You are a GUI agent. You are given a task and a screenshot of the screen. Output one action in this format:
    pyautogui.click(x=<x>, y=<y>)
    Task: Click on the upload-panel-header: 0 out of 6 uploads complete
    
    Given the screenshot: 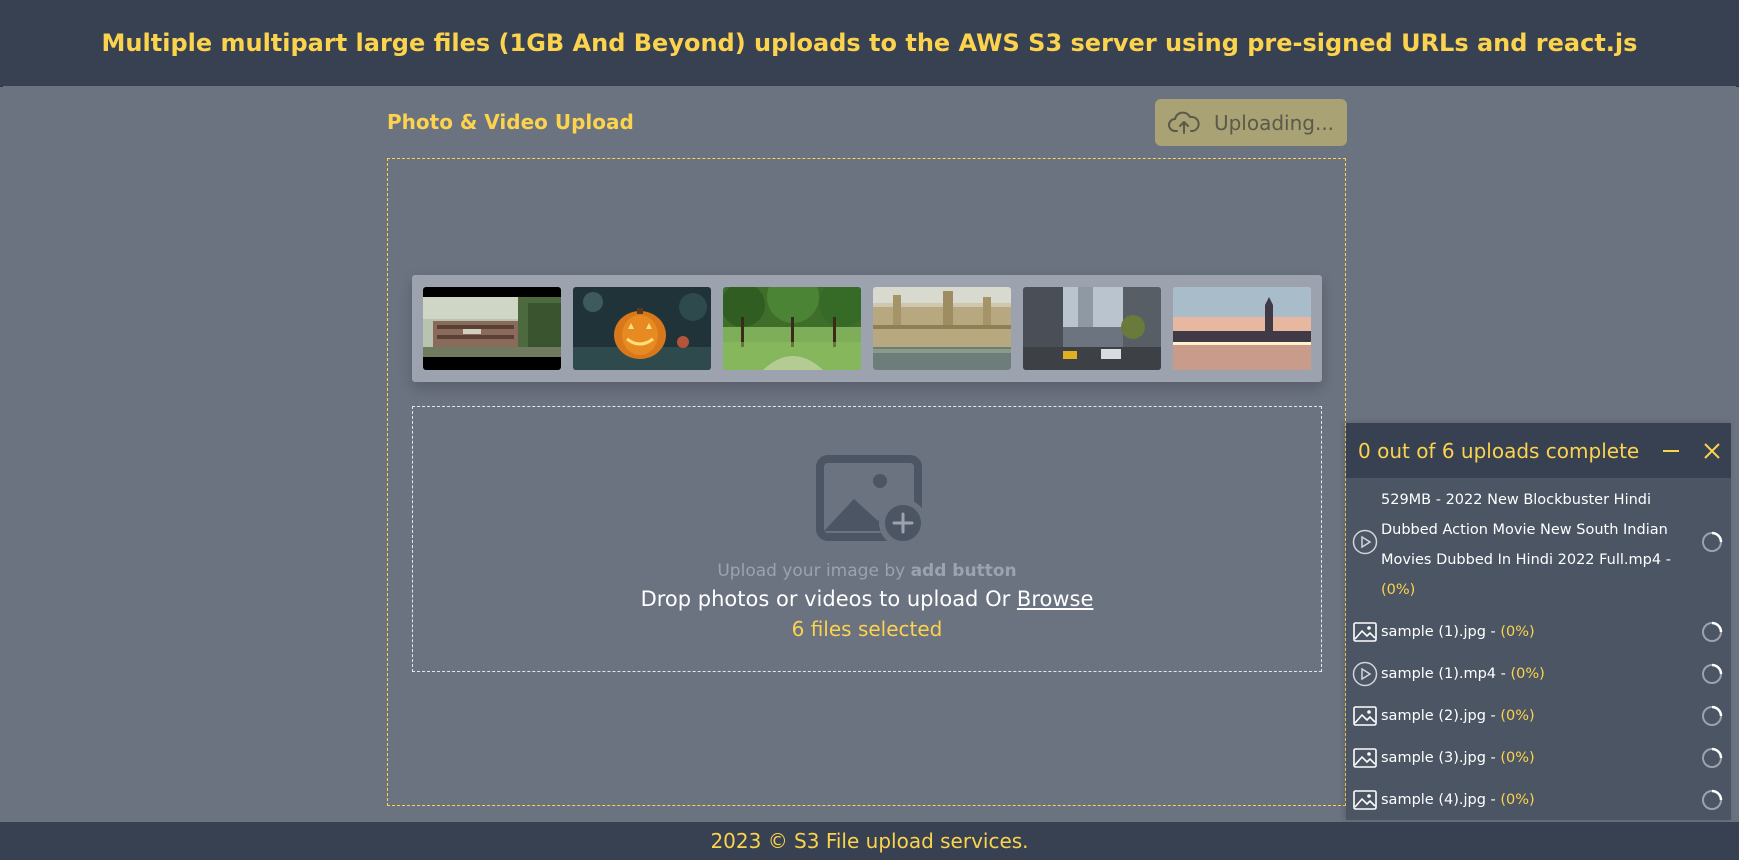 What is the action you would take?
    pyautogui.click(x=1538, y=450)
    